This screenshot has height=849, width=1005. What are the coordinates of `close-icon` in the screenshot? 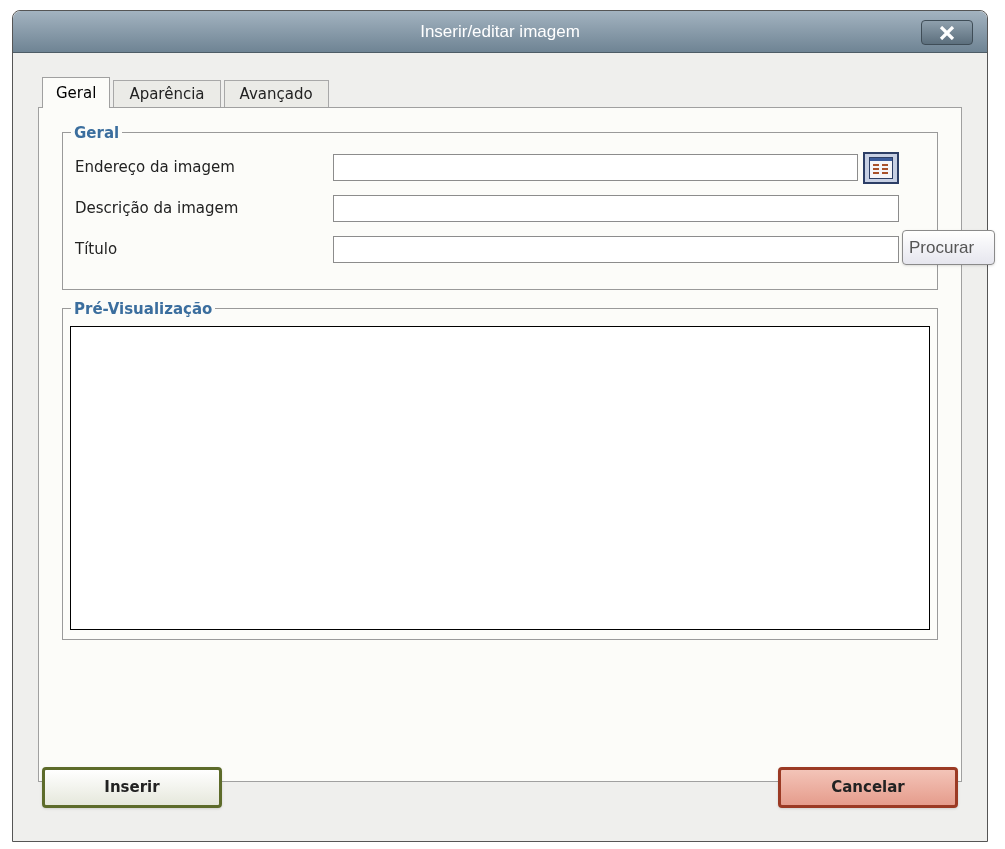 It's located at (947, 32).